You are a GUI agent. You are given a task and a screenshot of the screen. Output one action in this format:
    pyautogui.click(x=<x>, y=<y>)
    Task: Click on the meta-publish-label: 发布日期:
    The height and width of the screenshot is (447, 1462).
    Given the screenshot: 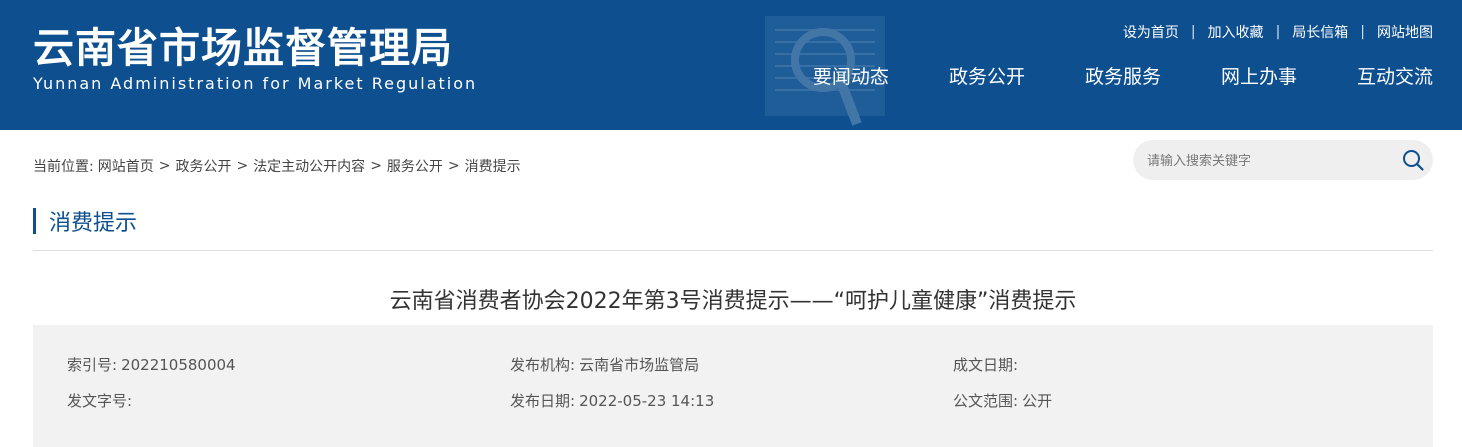 What is the action you would take?
    pyautogui.click(x=543, y=401)
    